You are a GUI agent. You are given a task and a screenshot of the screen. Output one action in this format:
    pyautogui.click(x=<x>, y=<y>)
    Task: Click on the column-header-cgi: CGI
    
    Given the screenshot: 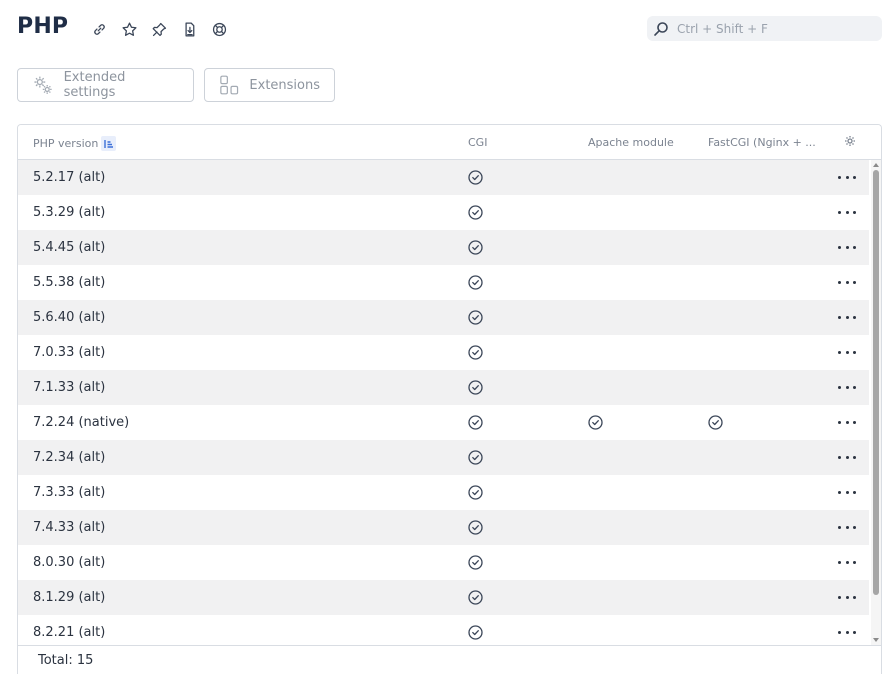 What is the action you would take?
    pyautogui.click(x=477, y=142)
    